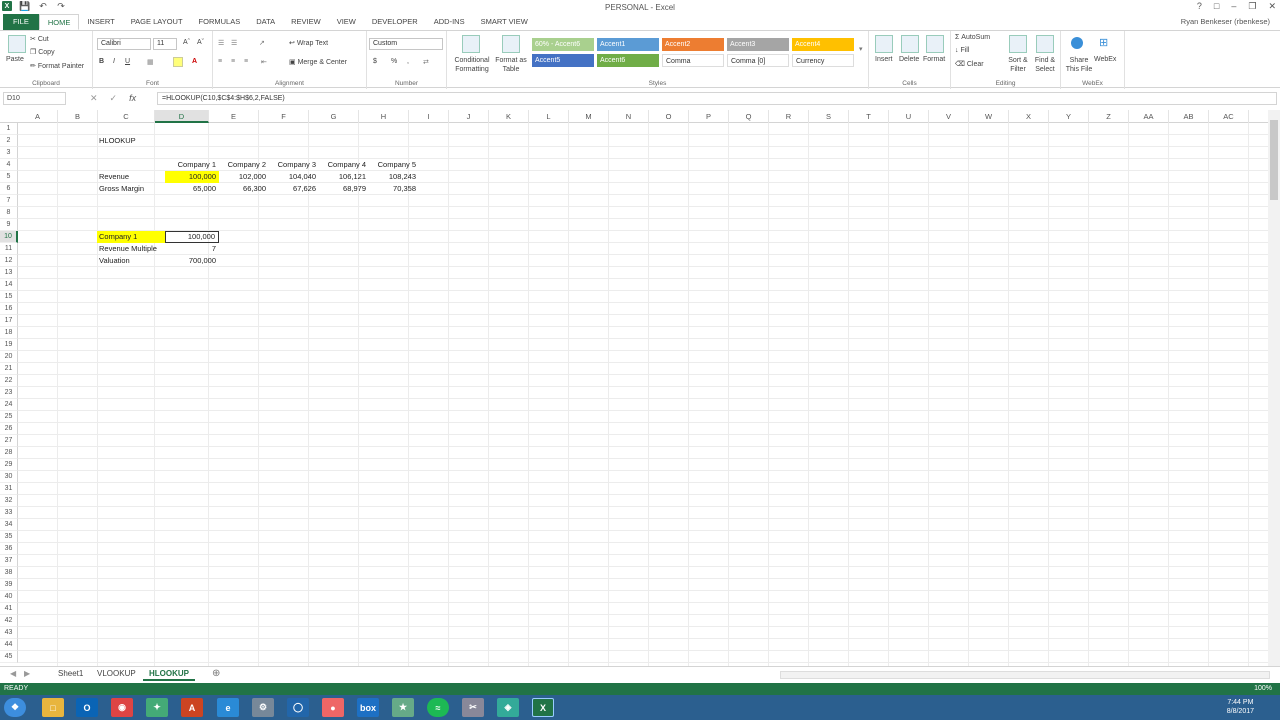  Describe the element at coordinates (469, 116) in the screenshot. I see `column-header-j: J` at that location.